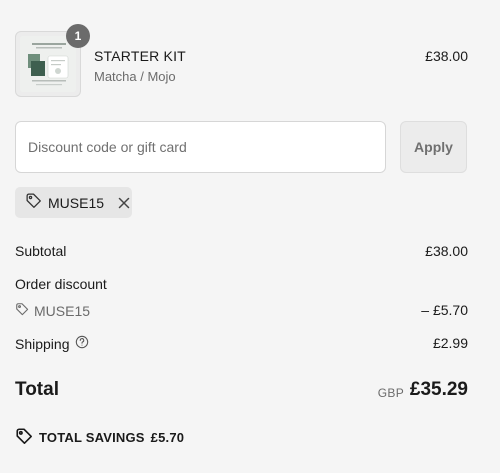  Describe the element at coordinates (167, 437) in the screenshot. I see `total-savings-value: £5.70` at that location.